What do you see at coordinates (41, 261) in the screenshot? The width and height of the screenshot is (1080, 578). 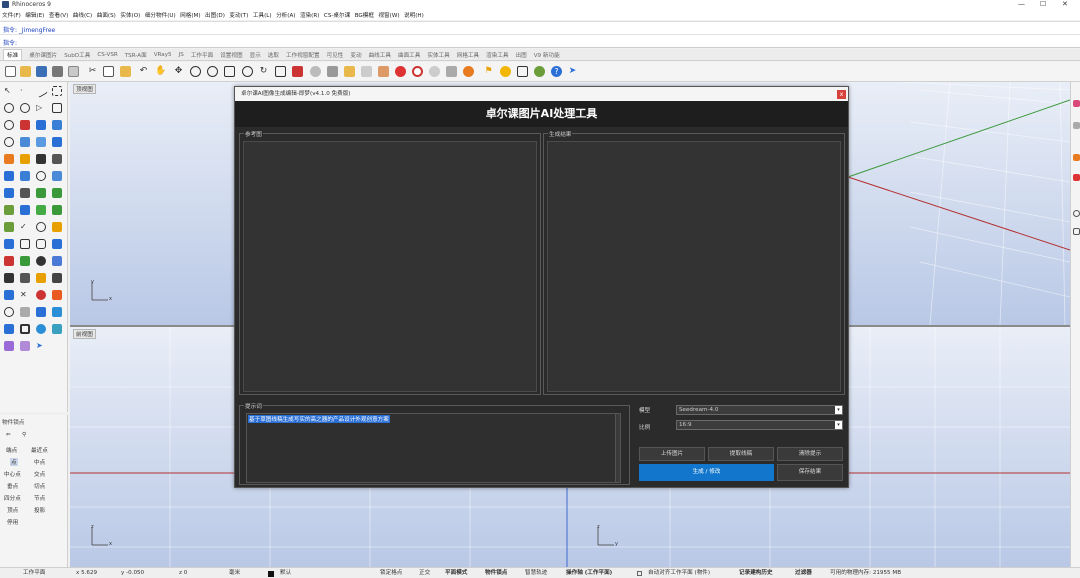 I see `bend-icon` at bounding box center [41, 261].